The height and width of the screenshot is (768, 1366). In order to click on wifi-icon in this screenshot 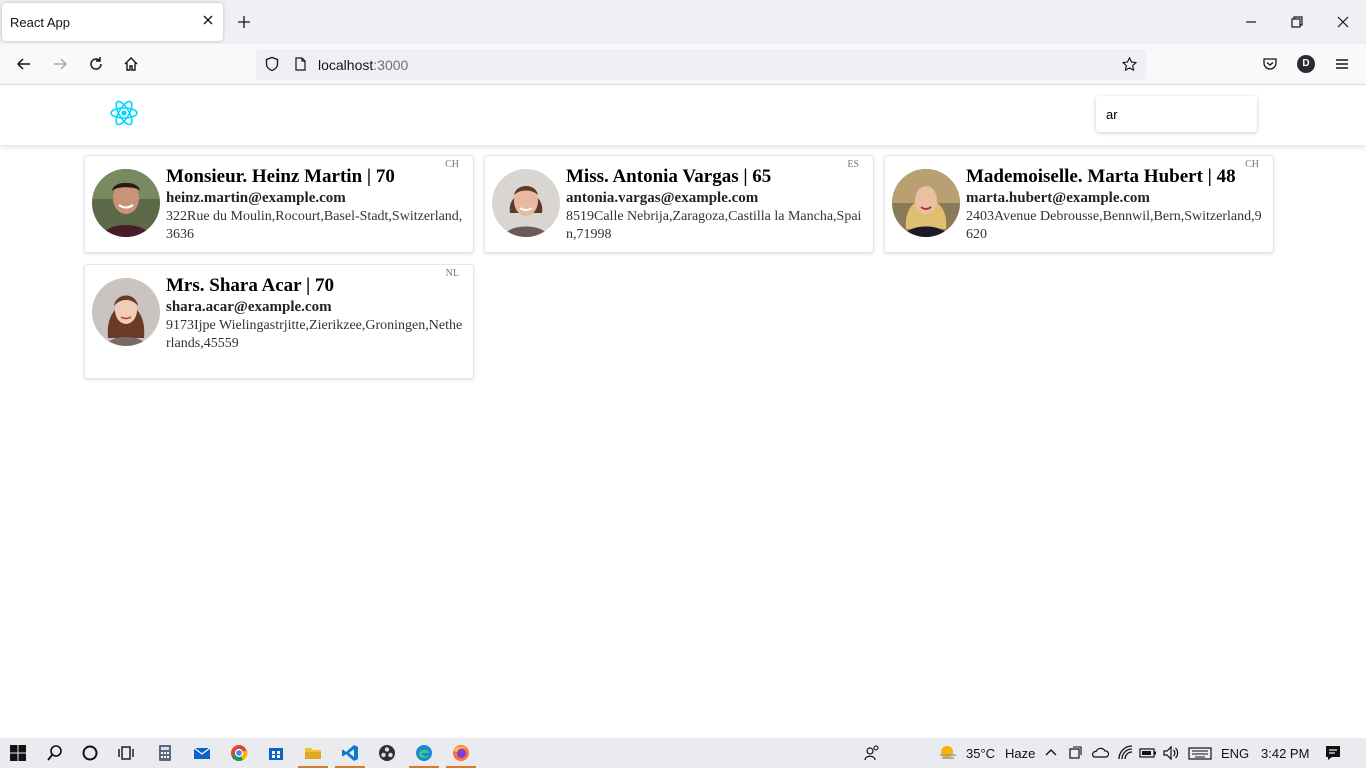, I will do `click(1126, 753)`.